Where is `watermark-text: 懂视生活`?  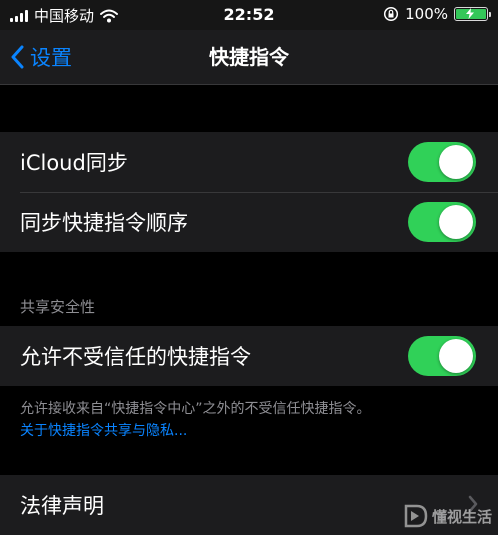
watermark-text: 懂视生活 is located at coordinates (461, 516).